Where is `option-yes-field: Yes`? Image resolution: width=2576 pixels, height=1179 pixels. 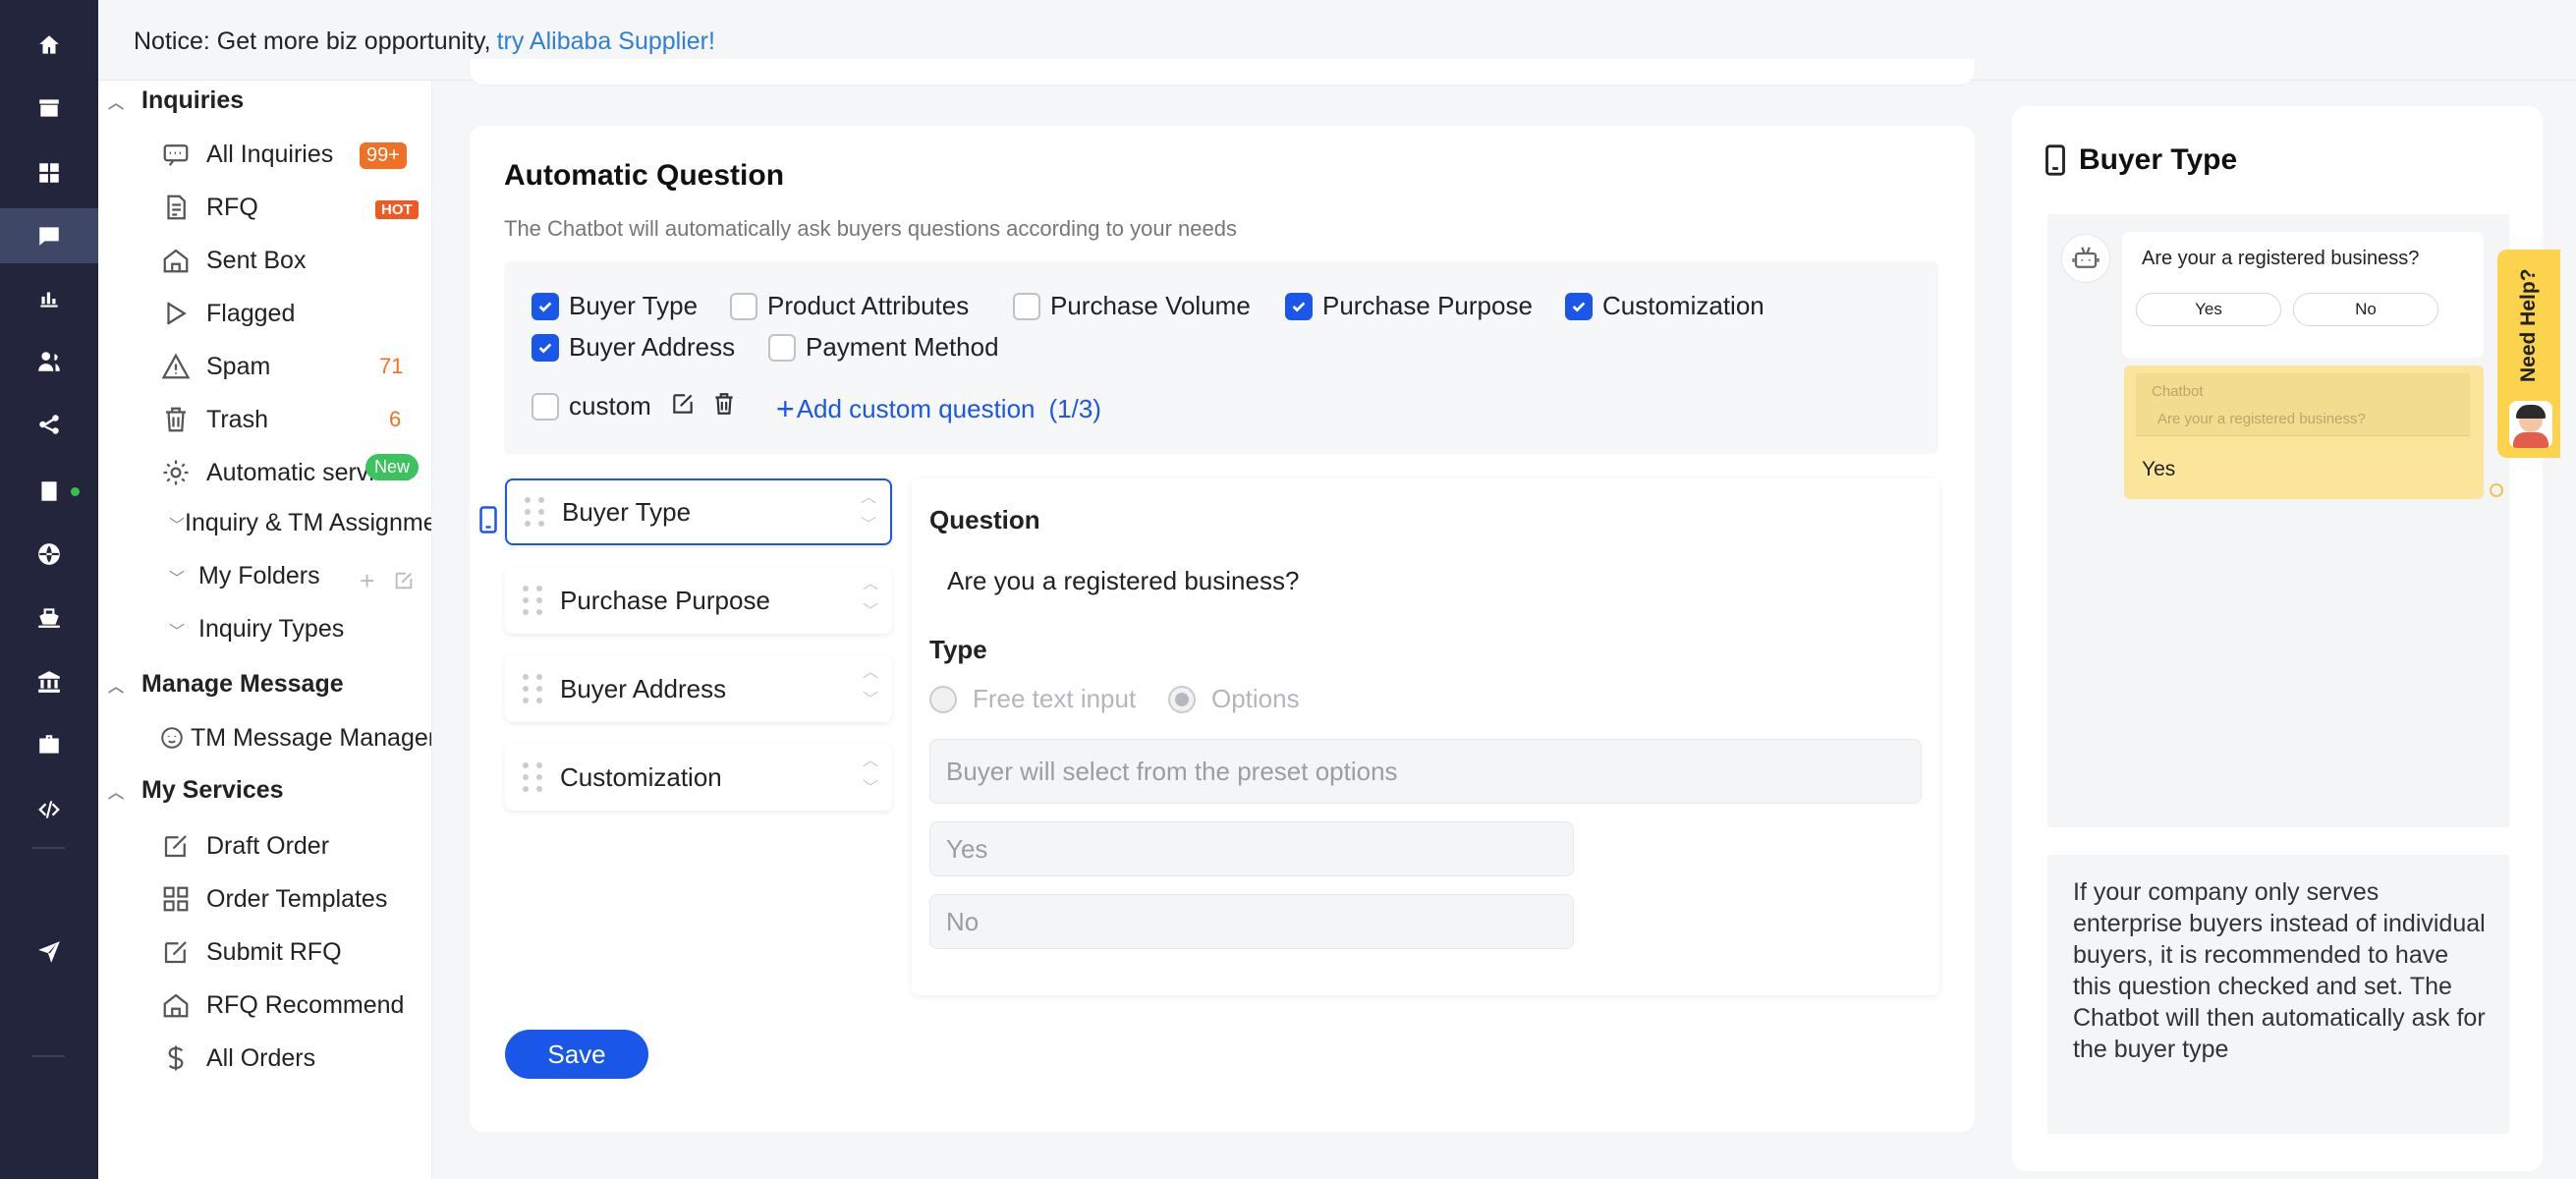 option-yes-field: Yes is located at coordinates (1251, 848).